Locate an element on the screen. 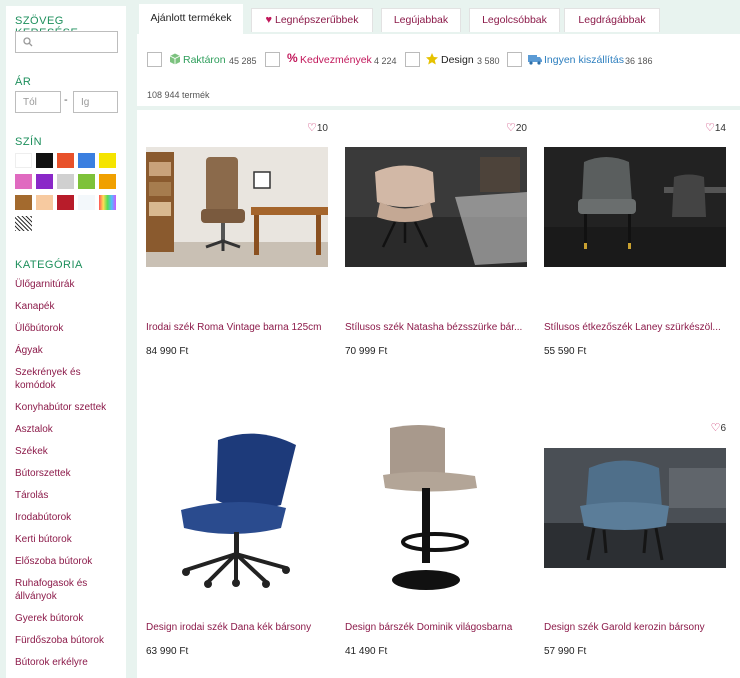 This screenshot has height=678, width=740. heart-icon: ♥ is located at coordinates (269, 20).